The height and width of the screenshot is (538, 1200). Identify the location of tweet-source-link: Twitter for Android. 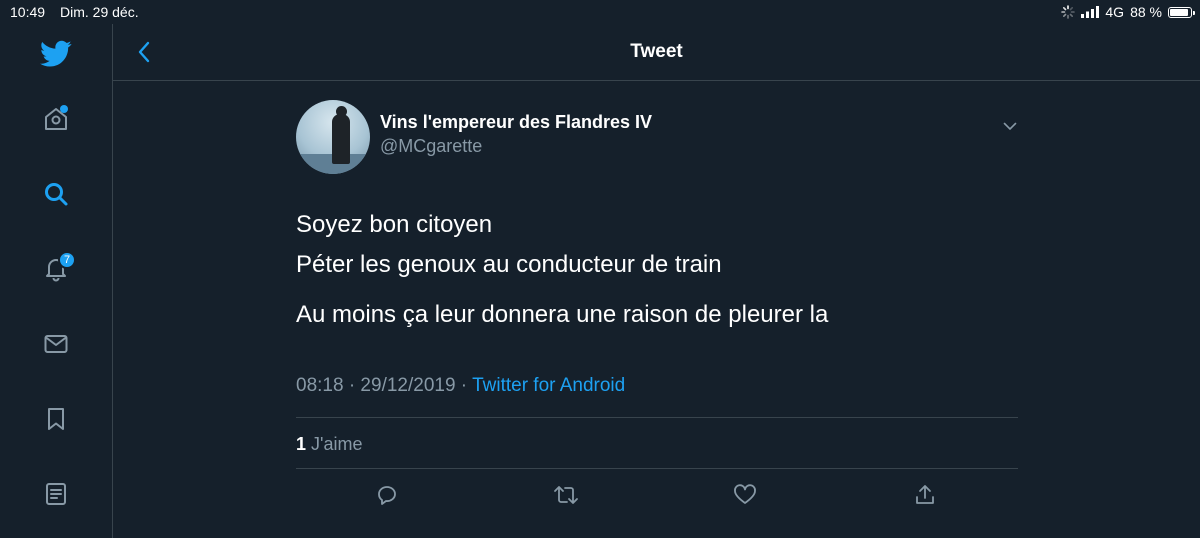
(548, 385).